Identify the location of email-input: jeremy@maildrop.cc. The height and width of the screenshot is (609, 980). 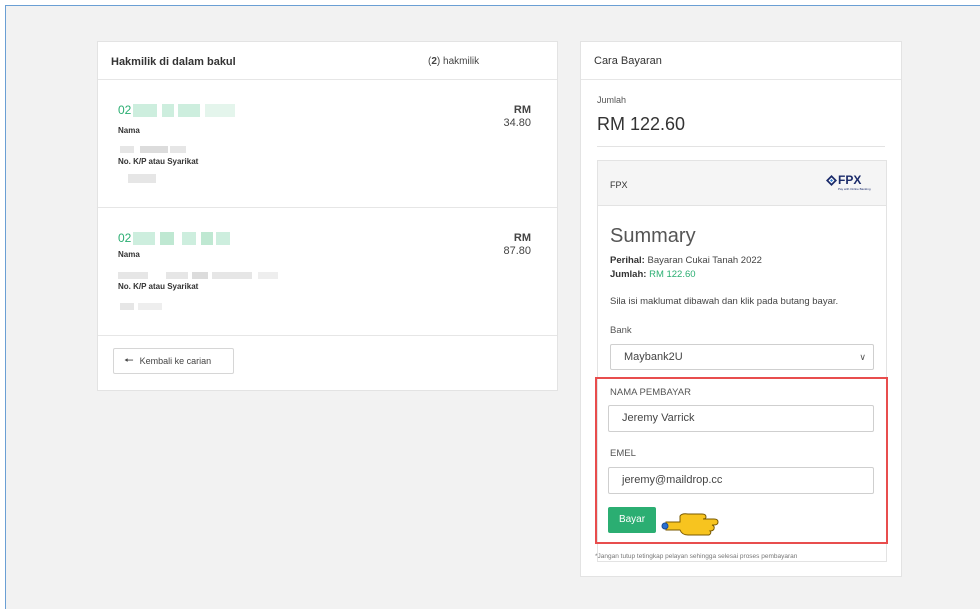
(741, 480).